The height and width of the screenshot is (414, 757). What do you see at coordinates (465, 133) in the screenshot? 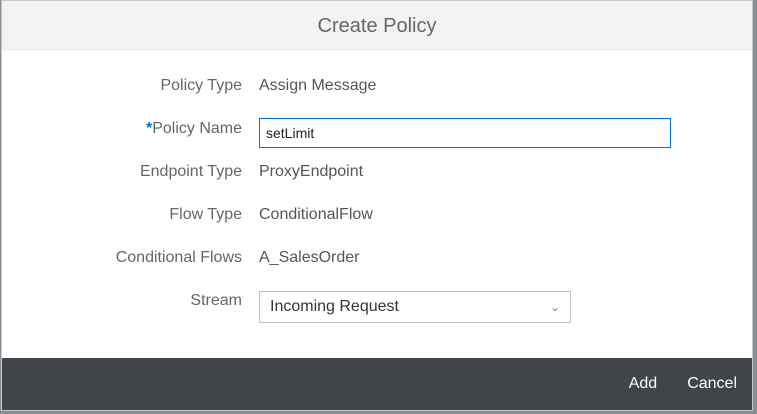
I see `policy-name-input` at bounding box center [465, 133].